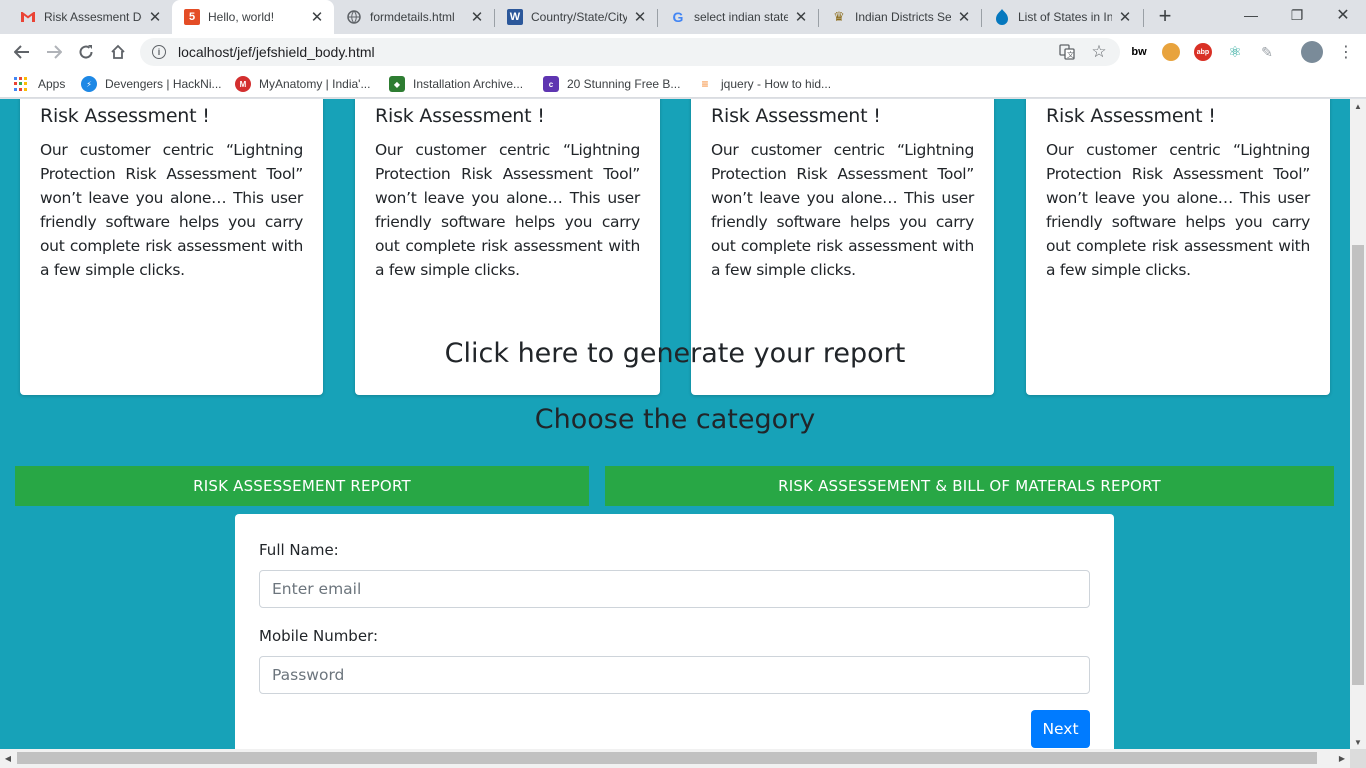 This screenshot has width=1366, height=768. Describe the element at coordinates (515, 17) in the screenshot. I see `word-icon: W` at that location.